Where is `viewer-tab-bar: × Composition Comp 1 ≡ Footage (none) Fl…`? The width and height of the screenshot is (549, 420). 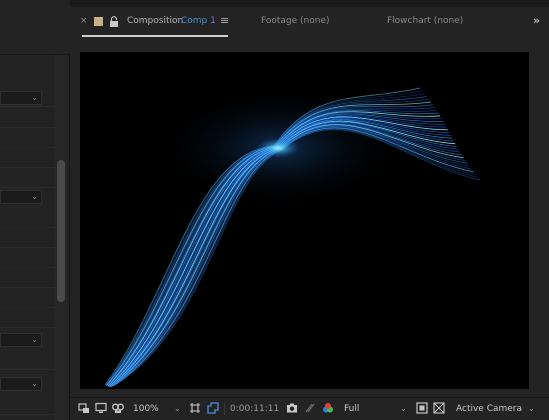 viewer-tab-bar: × Composition Comp 1 ≡ Footage (none) Fl… is located at coordinates (309, 22).